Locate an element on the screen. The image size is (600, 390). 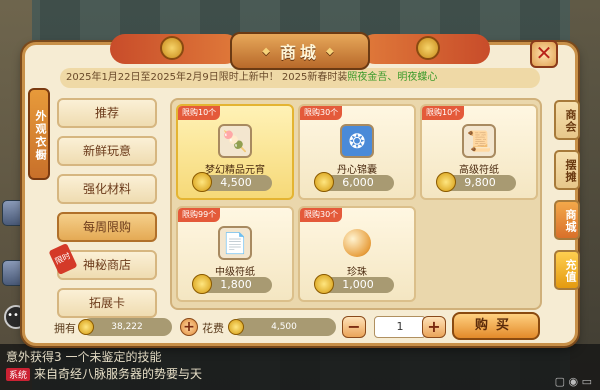
quantity-input: 1 is located at coordinates (400, 327).